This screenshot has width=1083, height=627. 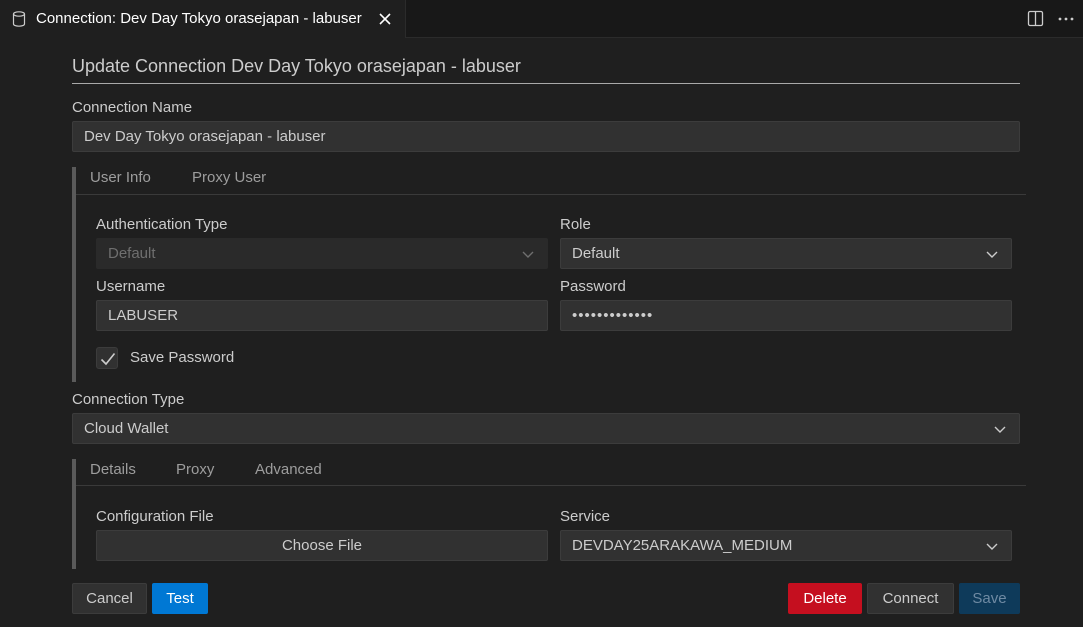 I want to click on service-value: DEVDAY25ARAKAWA_MEDIUM, so click(x=682, y=545).